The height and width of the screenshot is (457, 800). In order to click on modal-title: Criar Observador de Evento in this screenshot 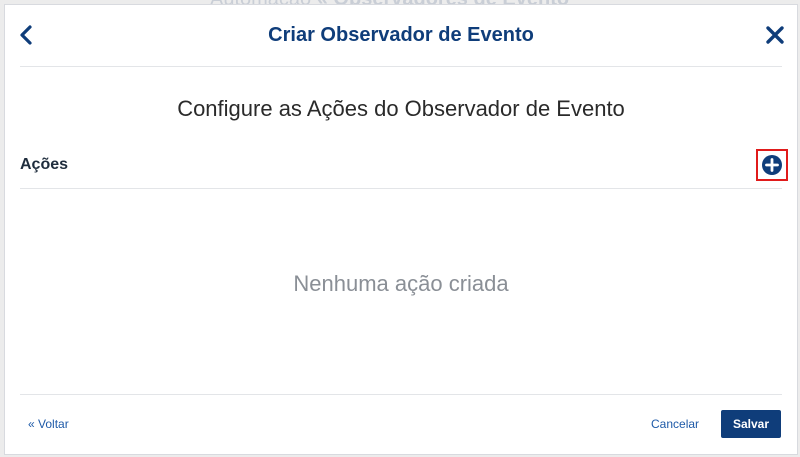, I will do `click(401, 35)`.